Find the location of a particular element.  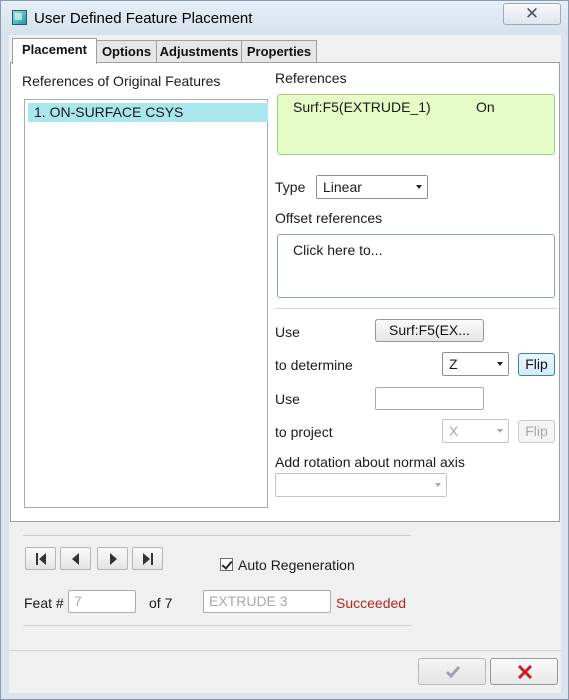

references-collector: Surf:F5(EXTRUDE_1) On is located at coordinates (416, 124).